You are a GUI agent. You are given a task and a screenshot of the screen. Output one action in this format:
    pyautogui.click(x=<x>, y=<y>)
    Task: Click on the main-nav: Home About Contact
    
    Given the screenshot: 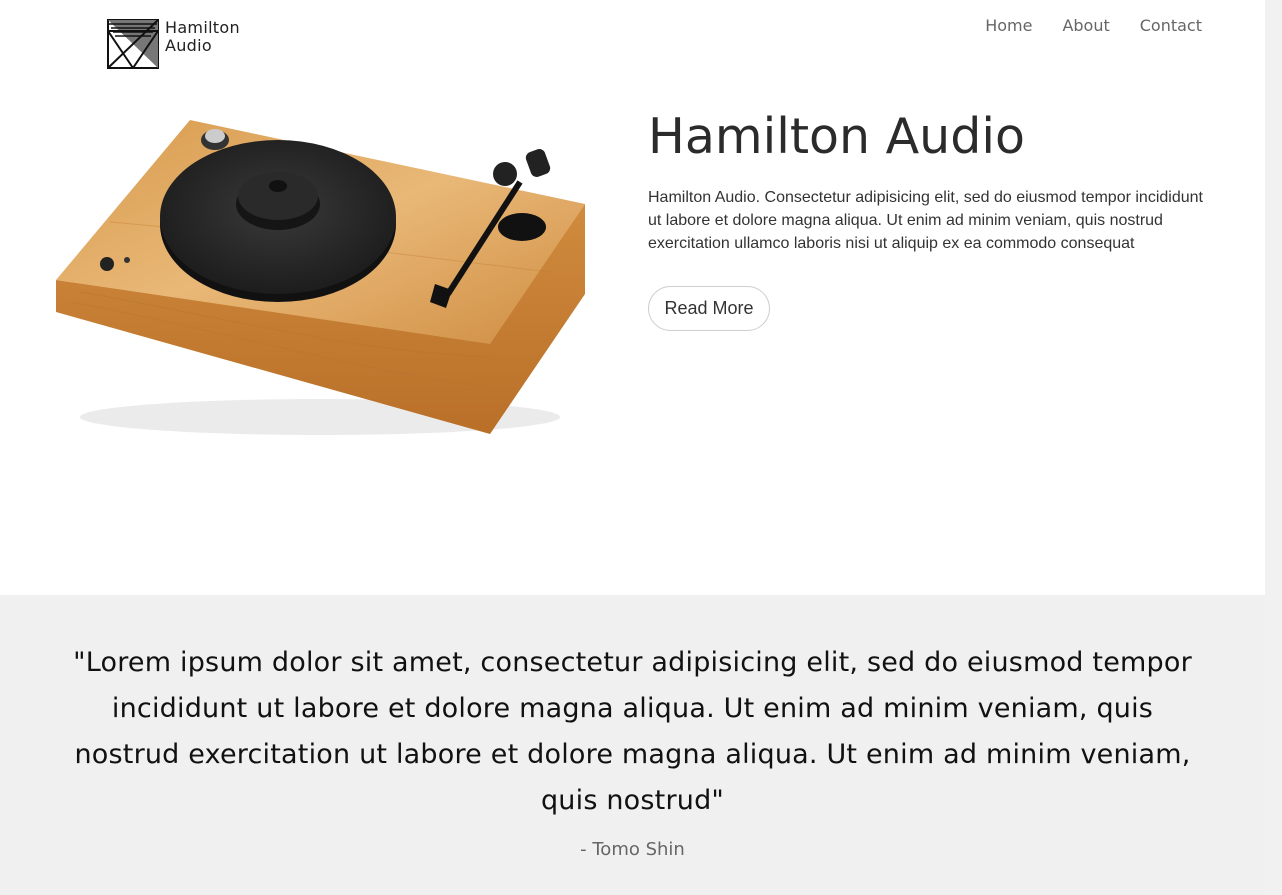 What is the action you would take?
    pyautogui.click(x=1093, y=26)
    